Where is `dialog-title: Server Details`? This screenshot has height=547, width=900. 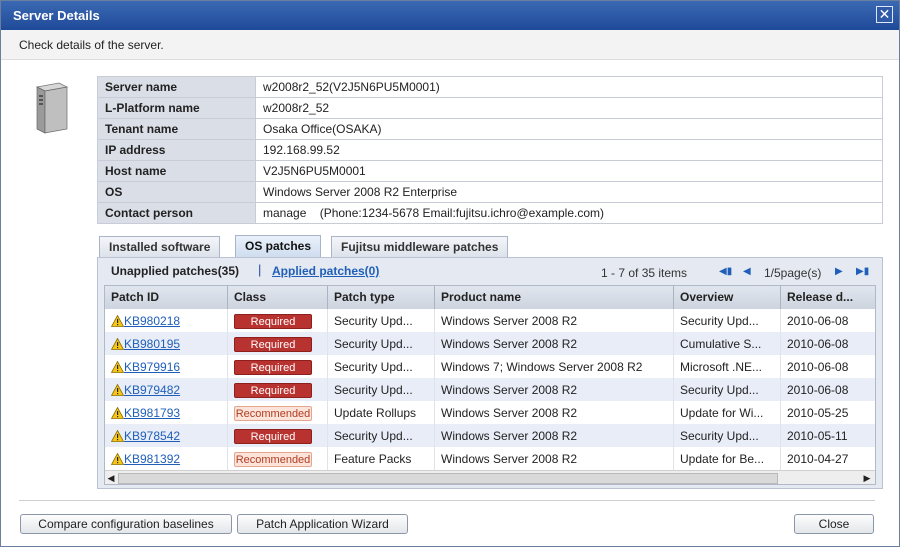 dialog-title: Server Details is located at coordinates (56, 15).